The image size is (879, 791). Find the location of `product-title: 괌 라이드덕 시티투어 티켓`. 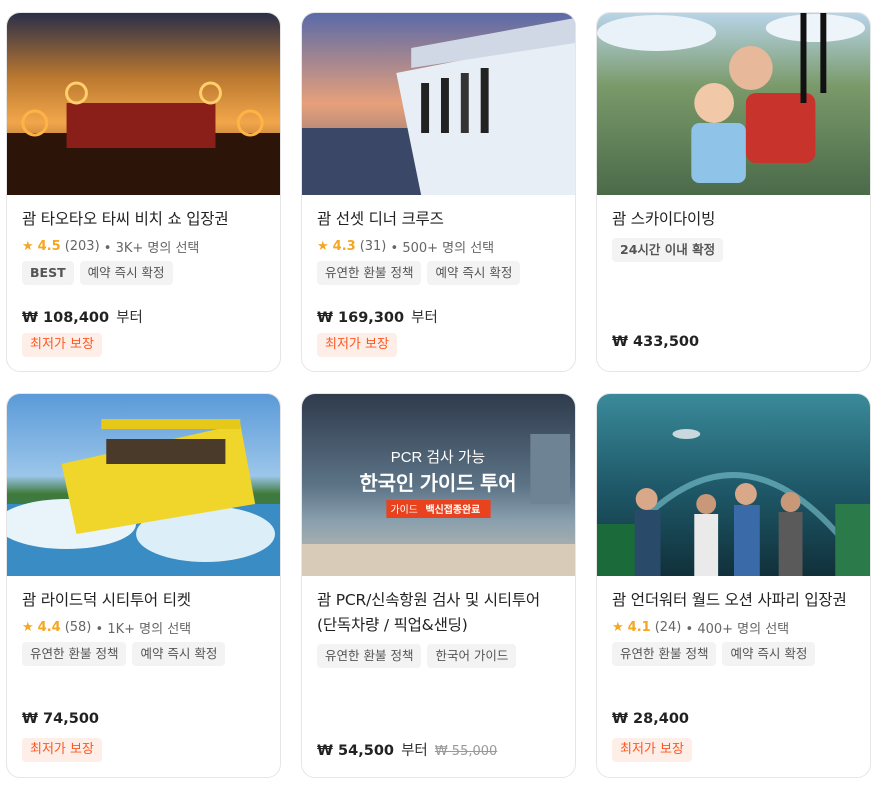

product-title: 괌 라이드덕 시티투어 티켓 is located at coordinates (143, 600).